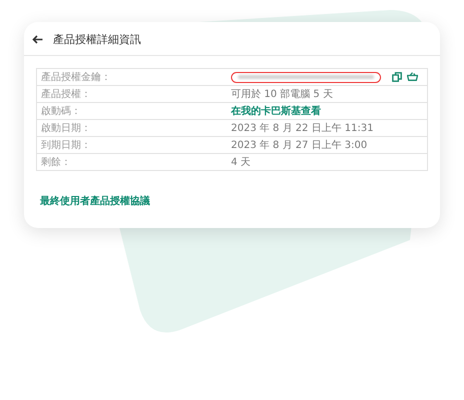 Image resolution: width=464 pixels, height=400 pixels. I want to click on field-value: 4 天, so click(241, 162).